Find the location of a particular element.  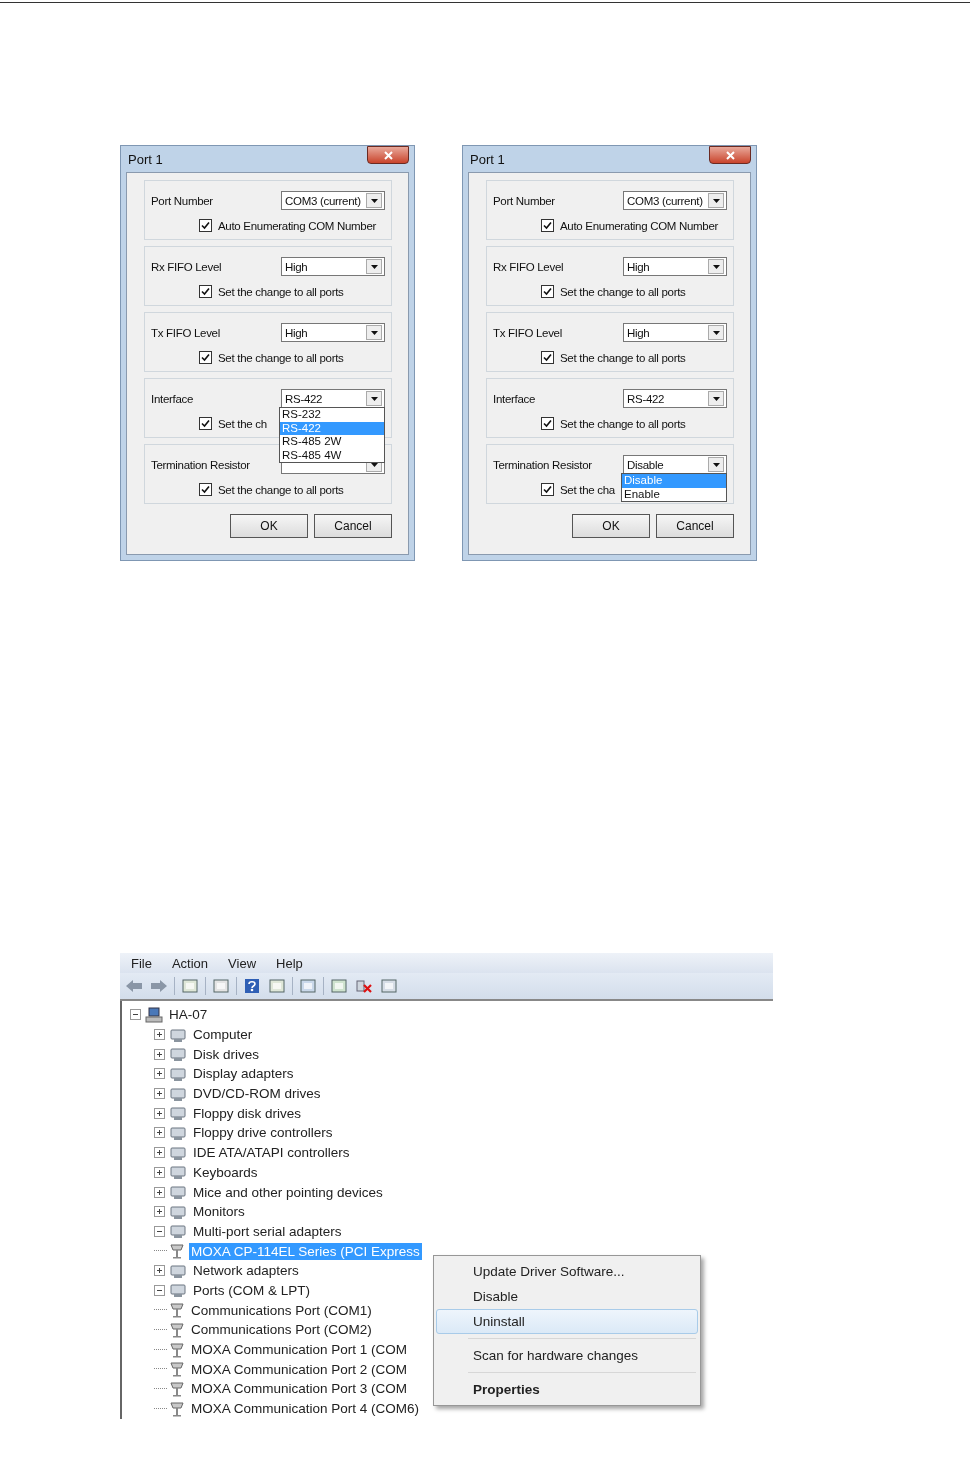

menu-item: File is located at coordinates (141, 963).